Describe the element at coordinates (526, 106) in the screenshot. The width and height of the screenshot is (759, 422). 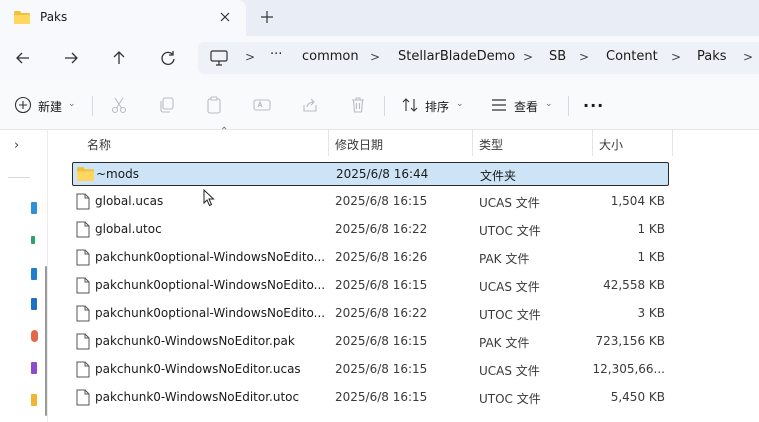
I see `view-button: 查看` at that location.